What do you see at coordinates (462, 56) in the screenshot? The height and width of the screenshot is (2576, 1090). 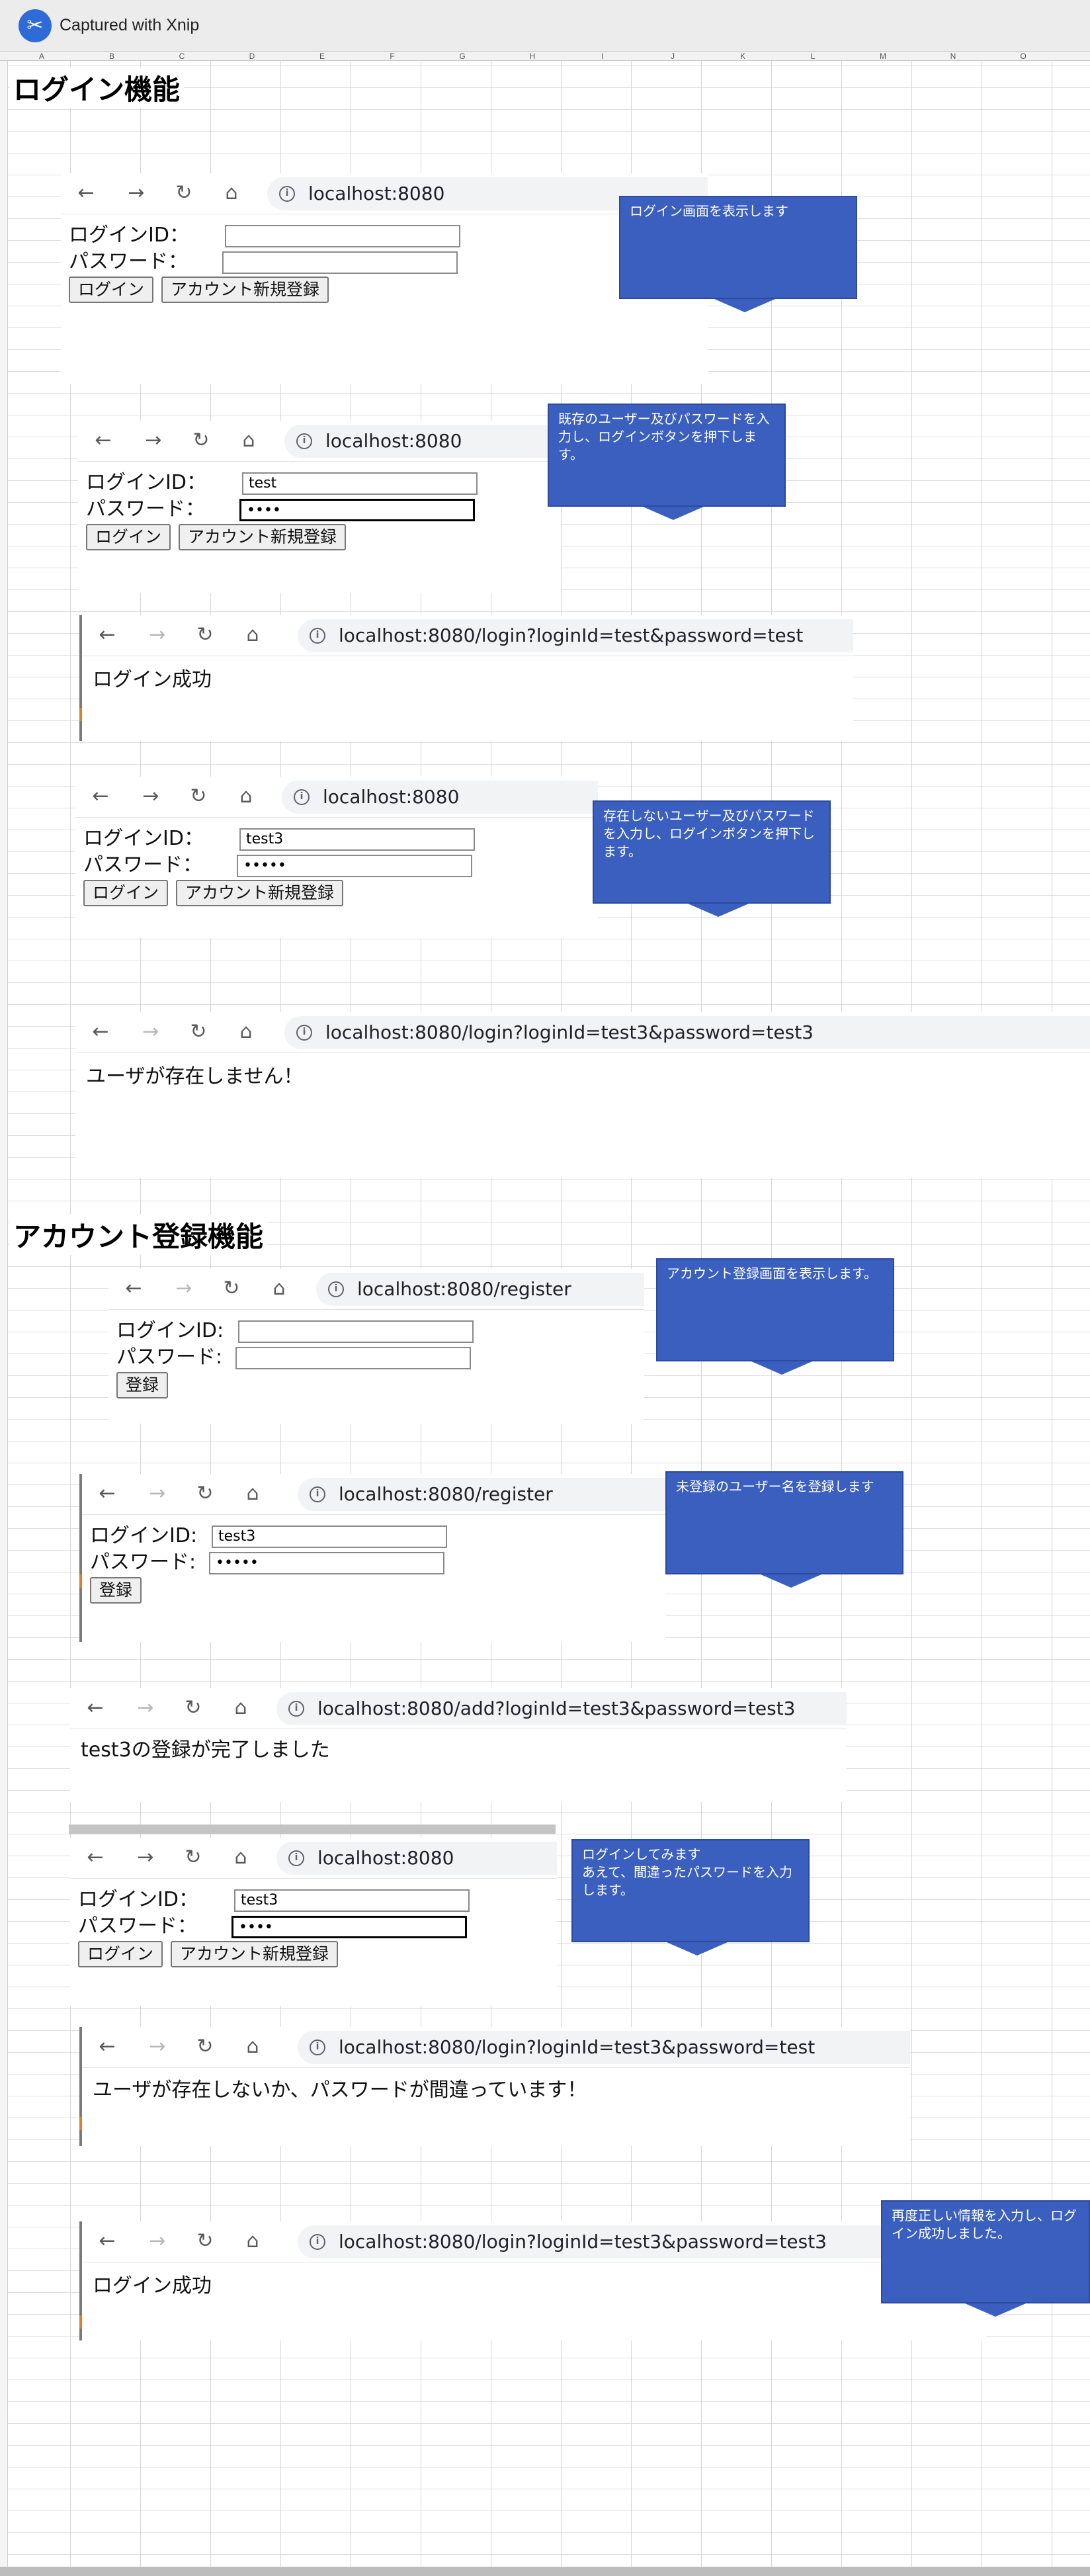 I see `column-letter: G` at bounding box center [462, 56].